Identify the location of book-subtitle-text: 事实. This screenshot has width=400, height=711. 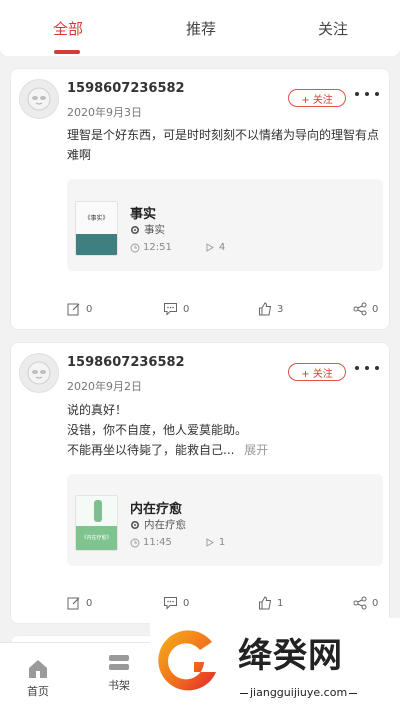
(154, 230).